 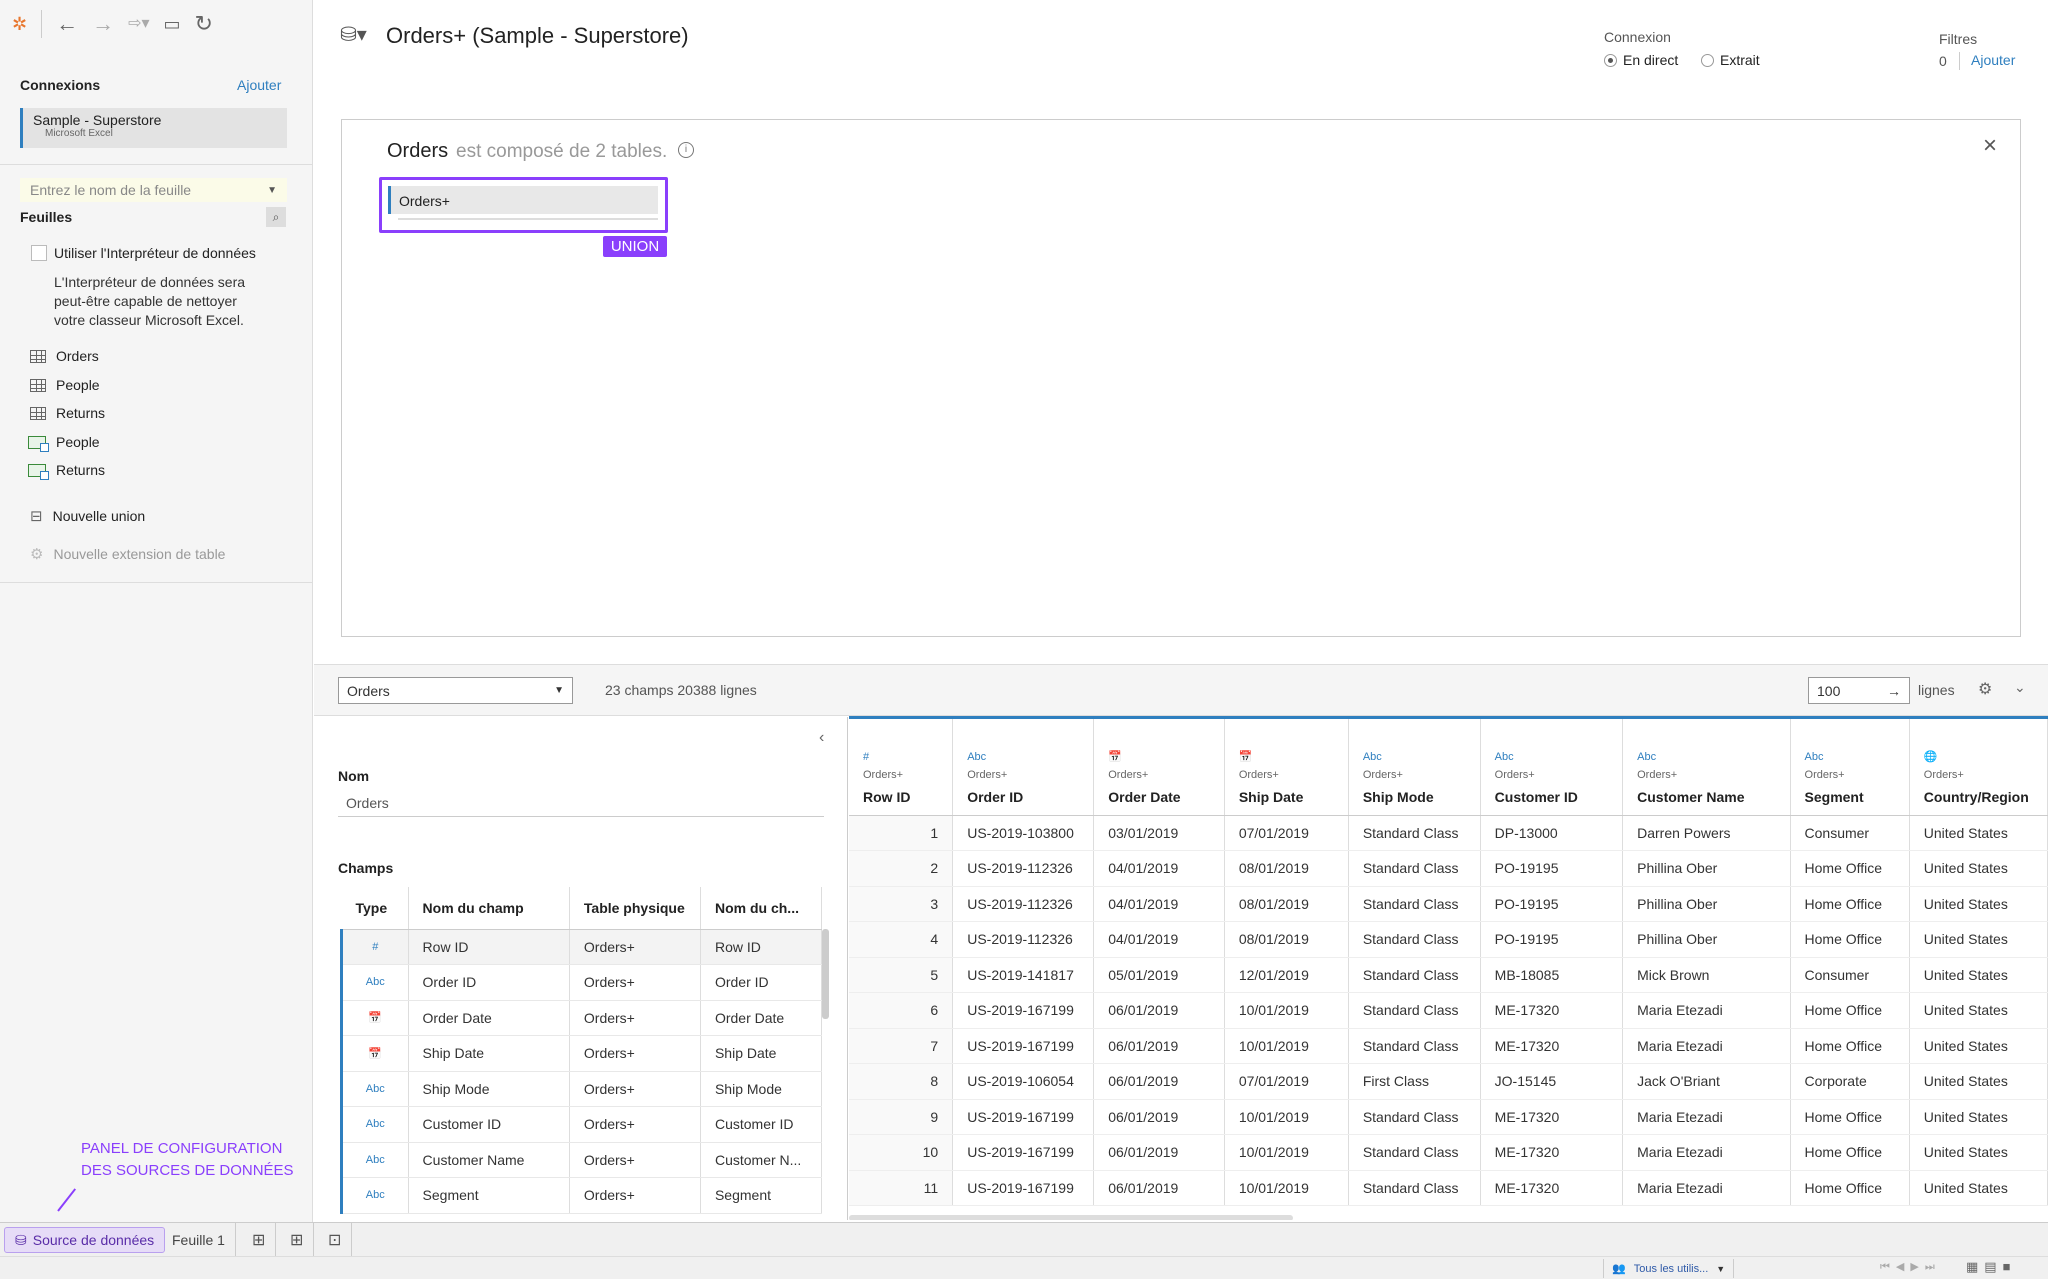 I want to click on col-physical-table-header: Table physique, so click(x=635, y=908).